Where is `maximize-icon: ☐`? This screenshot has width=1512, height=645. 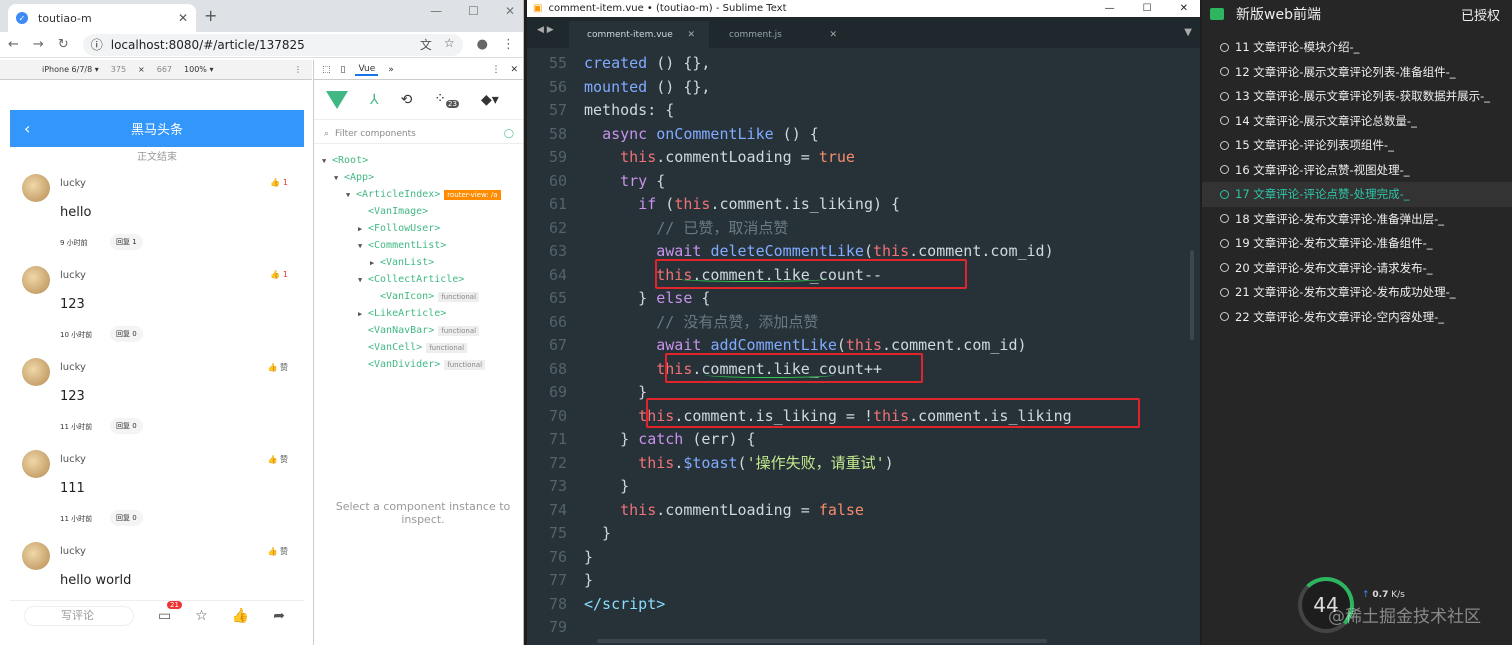
maximize-icon: ☐ is located at coordinates (473, 11).